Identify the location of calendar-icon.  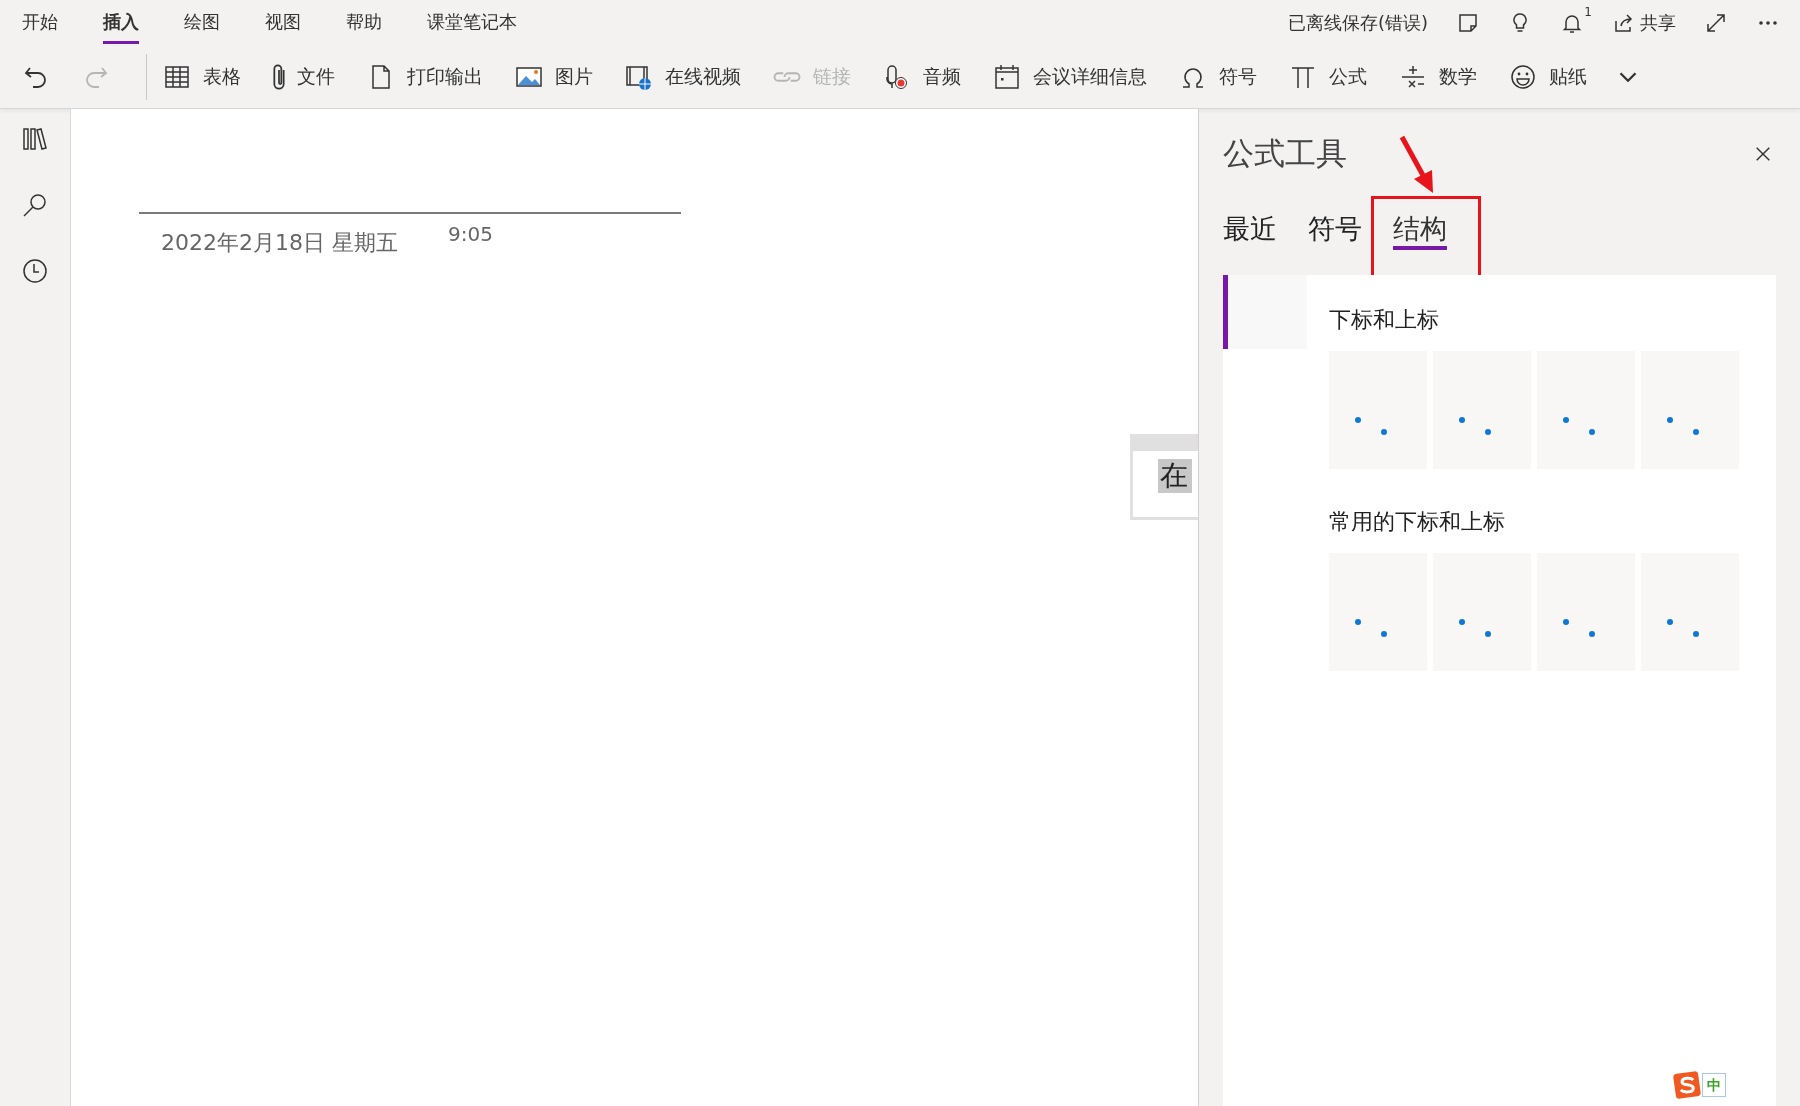
(1007, 77).